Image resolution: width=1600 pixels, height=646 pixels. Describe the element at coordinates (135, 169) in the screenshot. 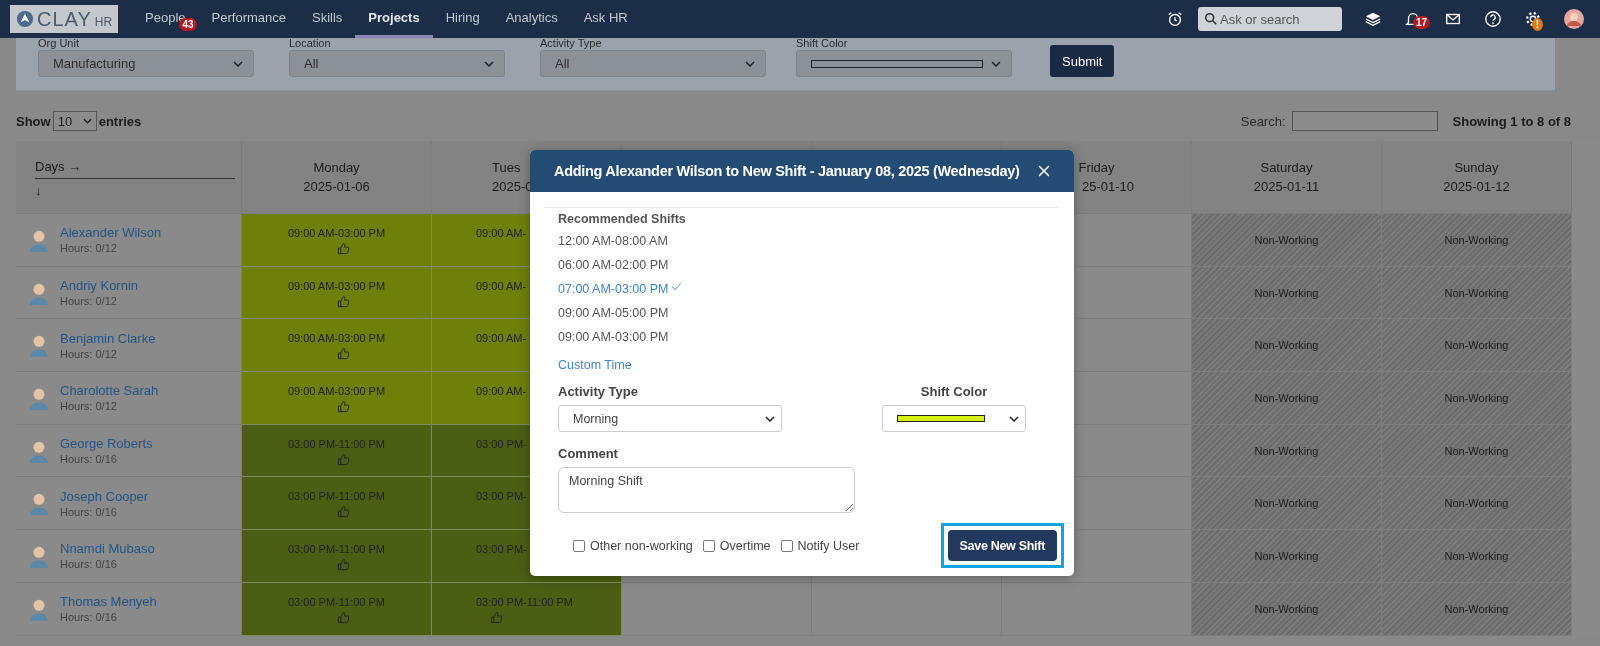

I see `column-axis-label: Days →` at that location.